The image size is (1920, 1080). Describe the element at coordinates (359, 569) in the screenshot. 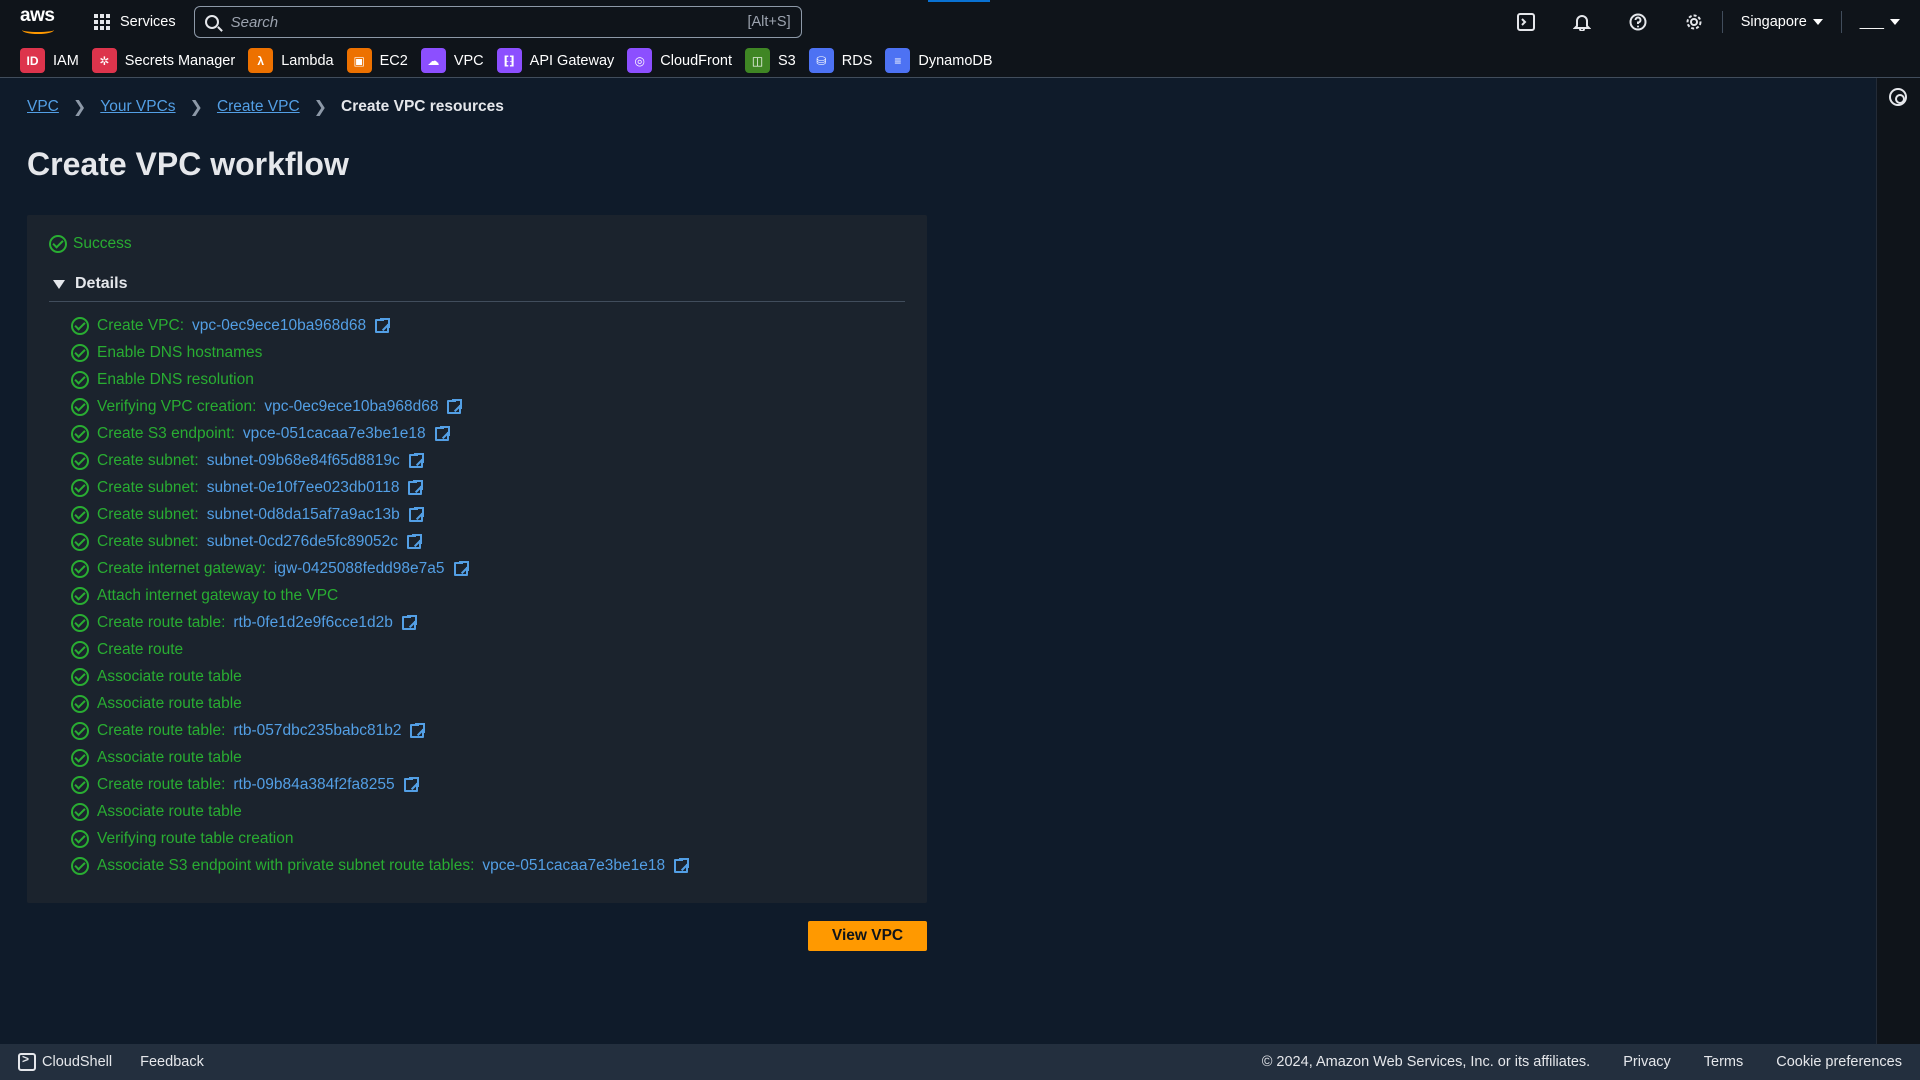

I see `resource-link: igw-0425088fedd98e7a5` at that location.